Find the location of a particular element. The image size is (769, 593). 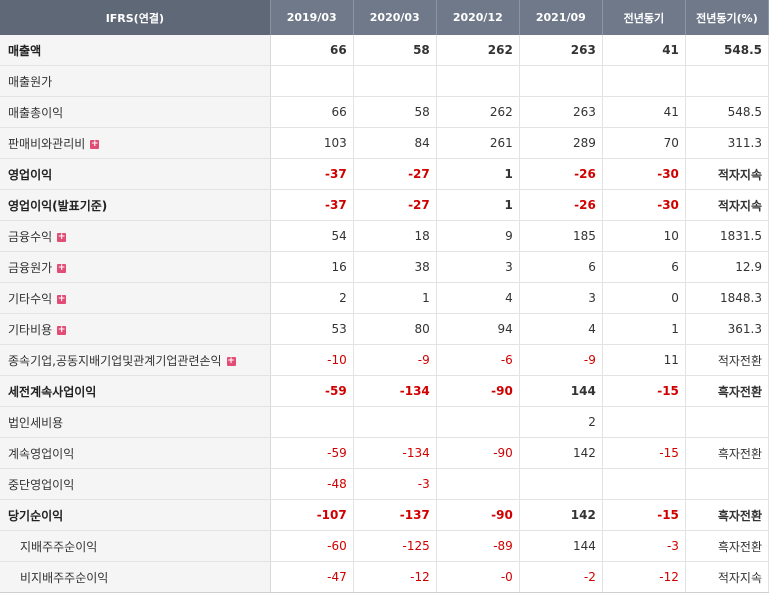

table-row: 금융원가 +16 38 3 6 6 12.9 is located at coordinates (384, 267).